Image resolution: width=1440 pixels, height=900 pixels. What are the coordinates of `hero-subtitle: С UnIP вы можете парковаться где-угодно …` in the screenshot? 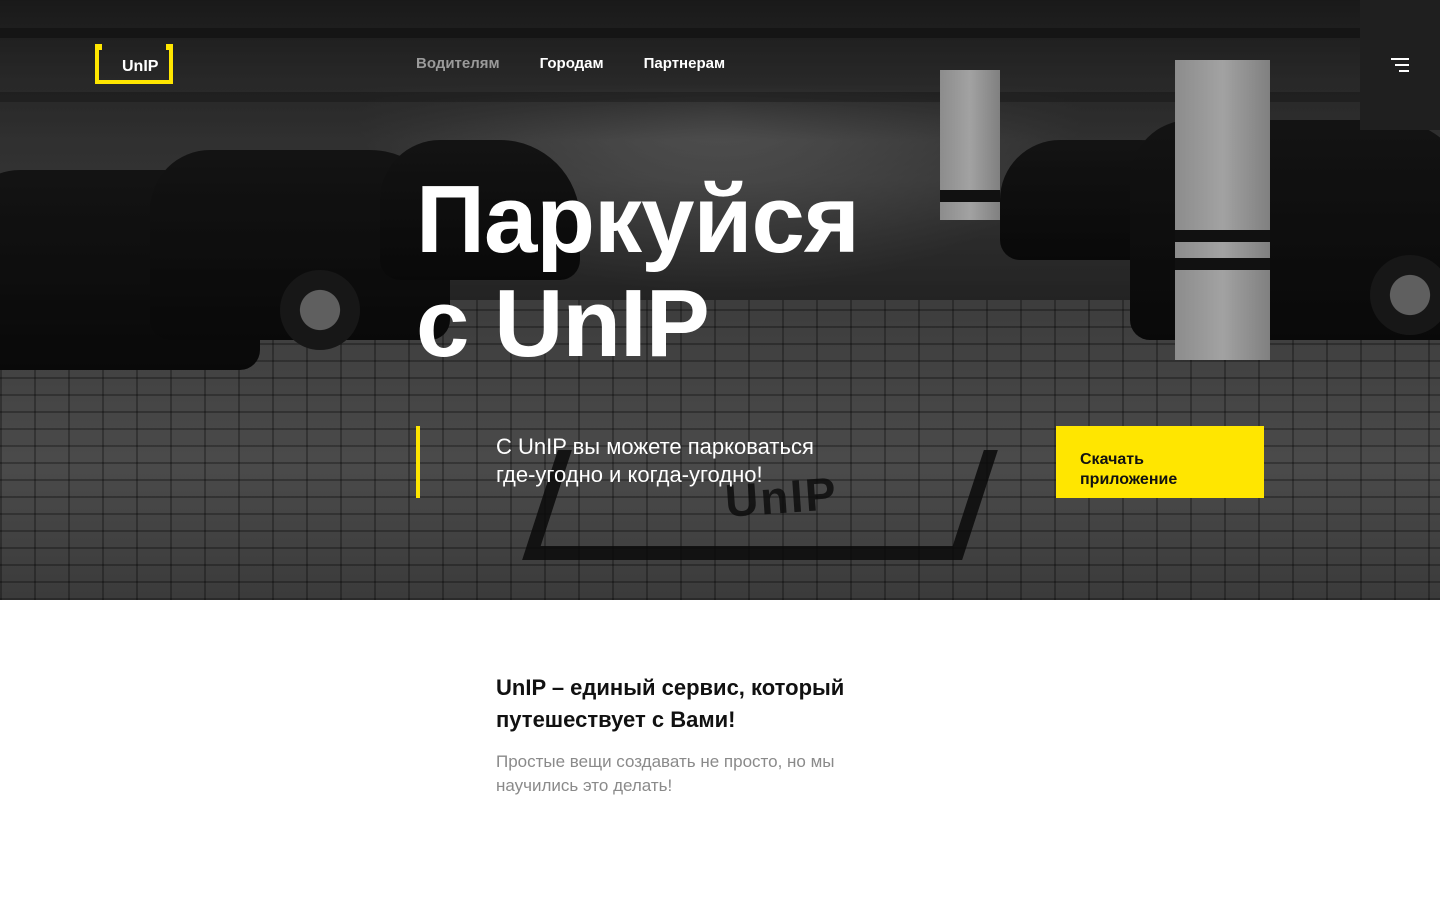 It's located at (706, 461).